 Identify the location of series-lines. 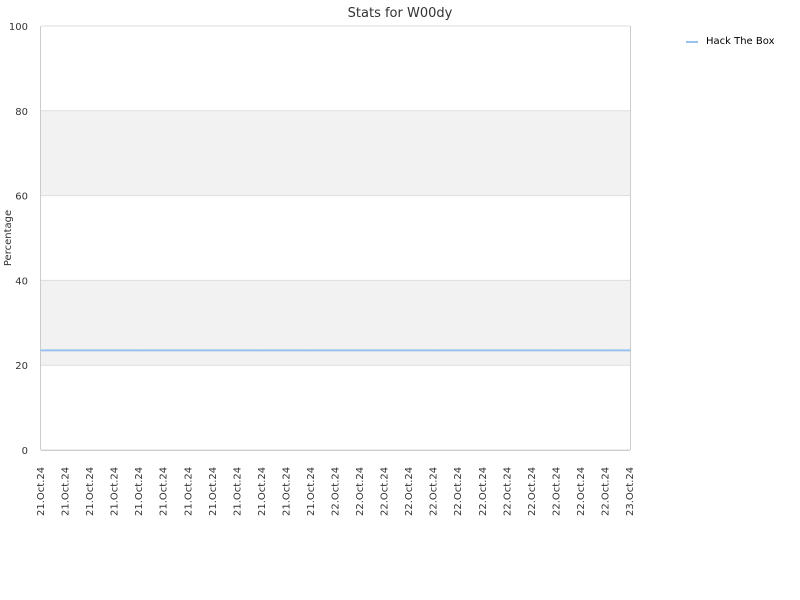
(335, 350).